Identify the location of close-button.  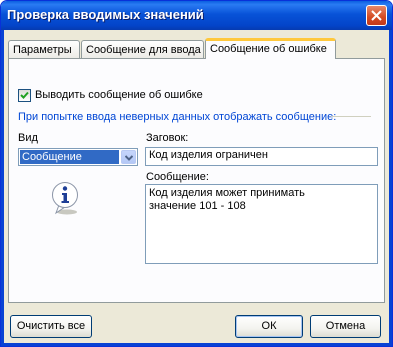
(376, 15).